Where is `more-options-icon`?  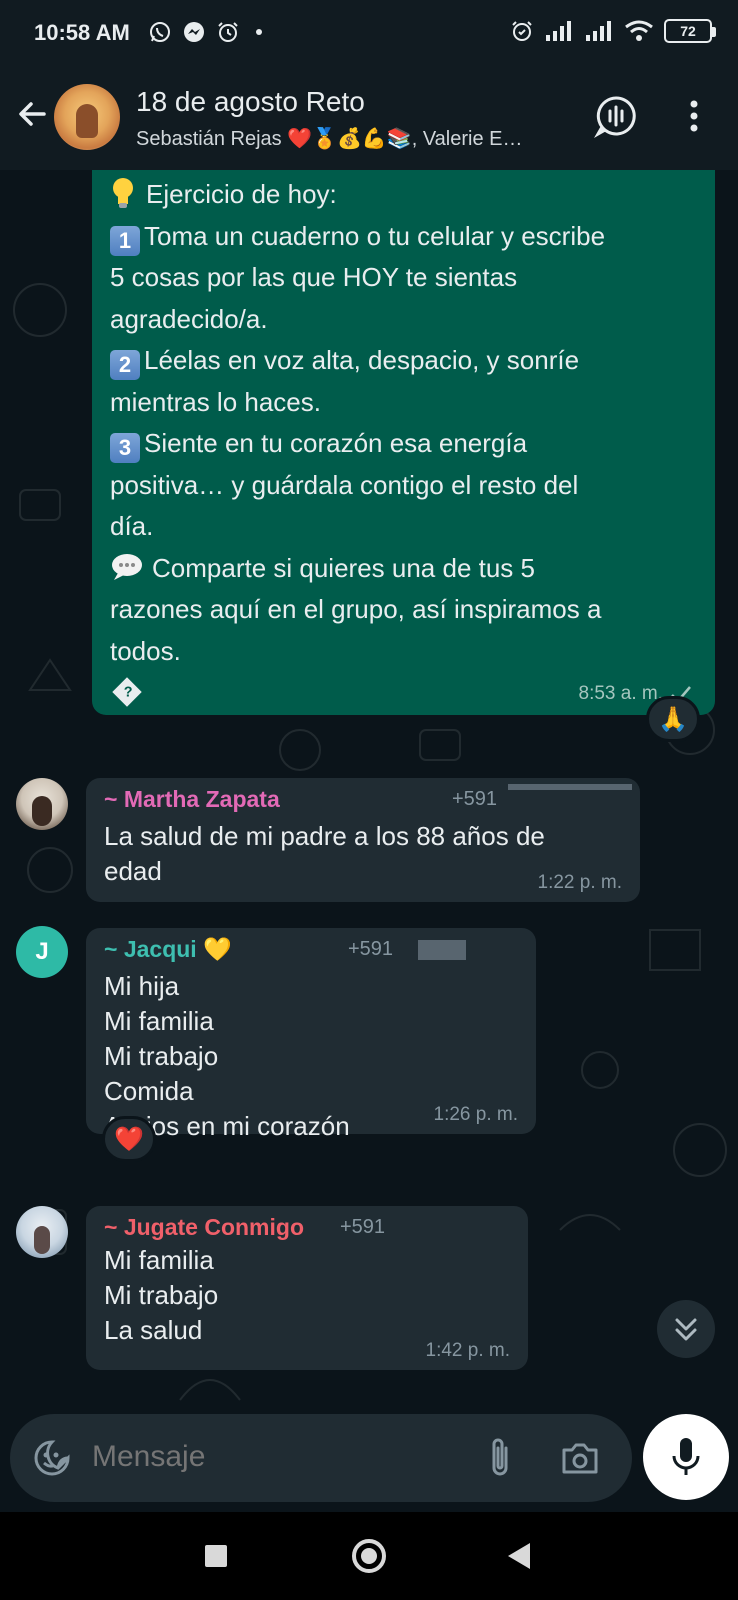 more-options-icon is located at coordinates (694, 116).